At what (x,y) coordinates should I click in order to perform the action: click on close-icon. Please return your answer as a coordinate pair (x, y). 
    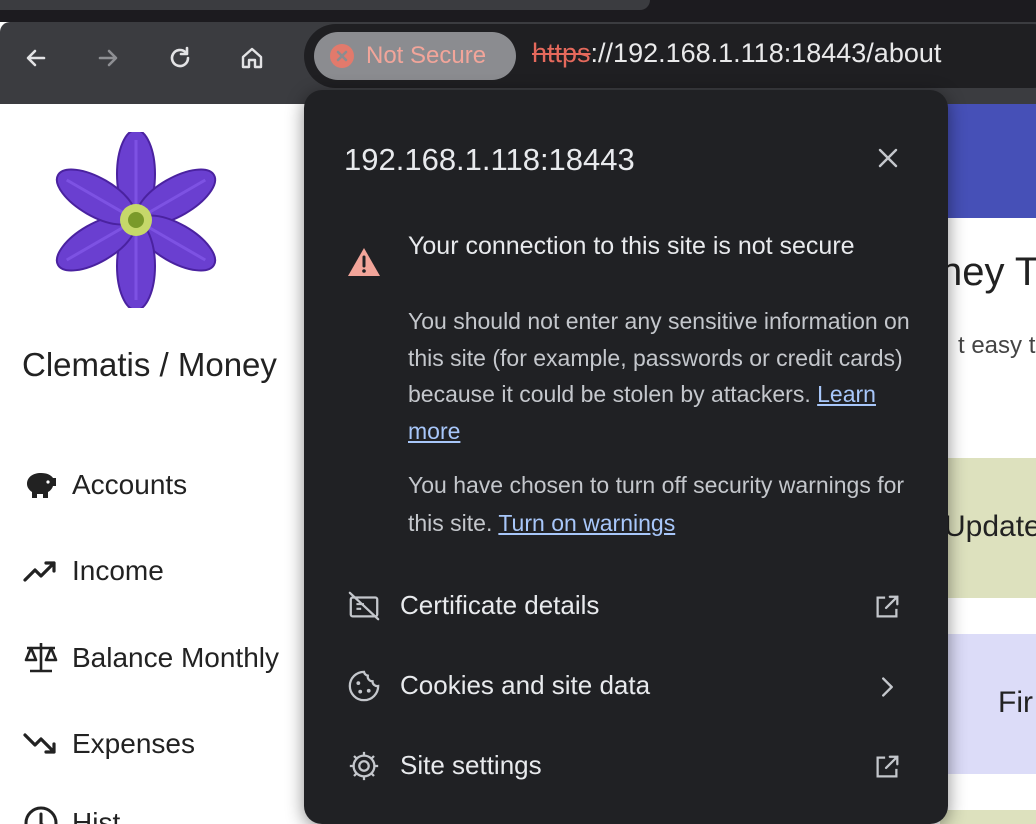
    Looking at the image, I should click on (888, 158).